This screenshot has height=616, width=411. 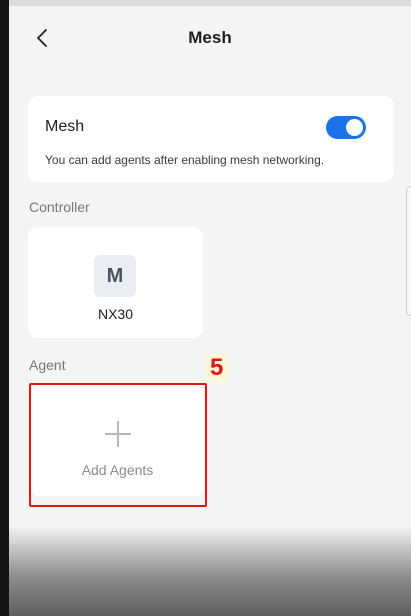 What do you see at coordinates (354, 127) in the screenshot?
I see `toggle-knob` at bounding box center [354, 127].